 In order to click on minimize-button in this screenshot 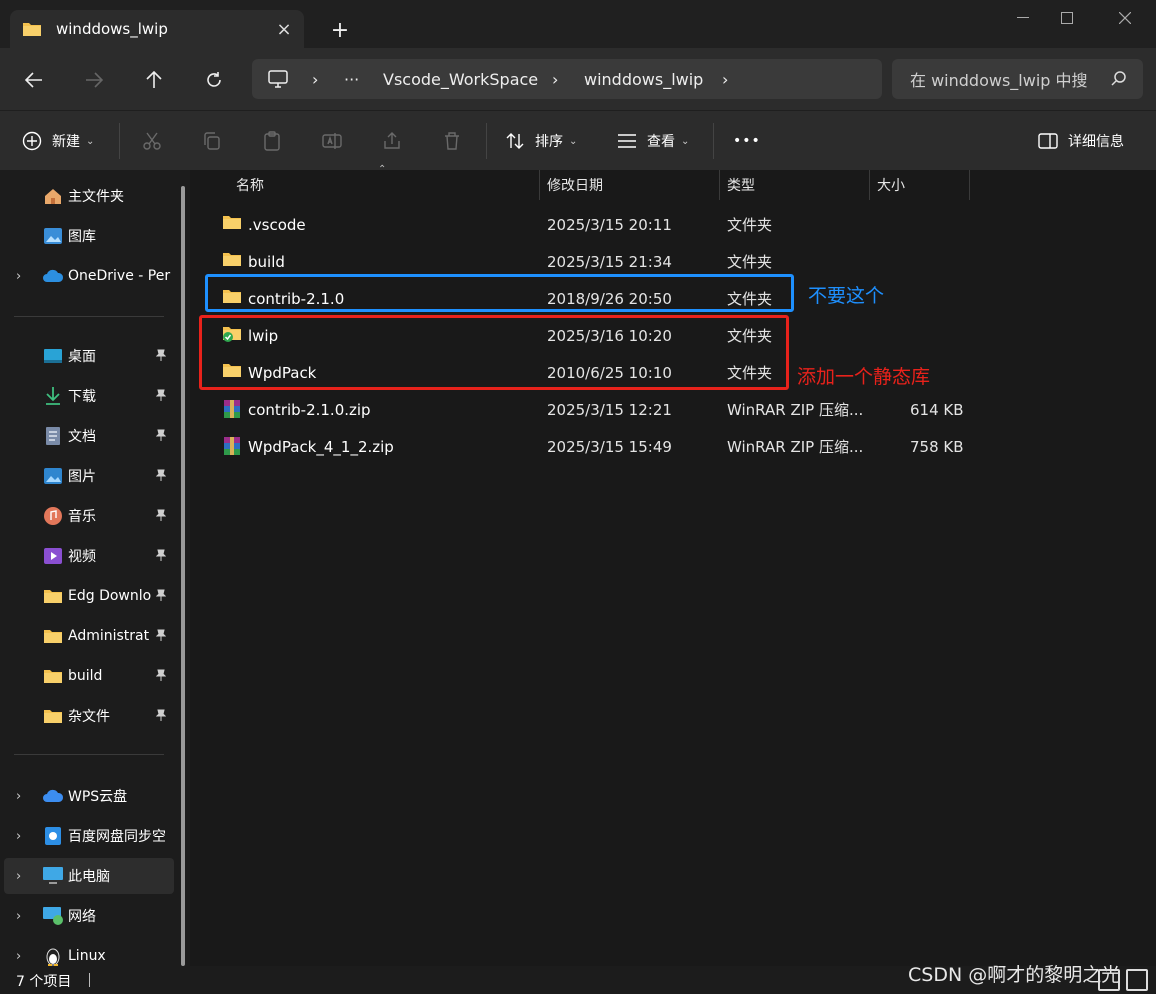, I will do `click(1023, 18)`.